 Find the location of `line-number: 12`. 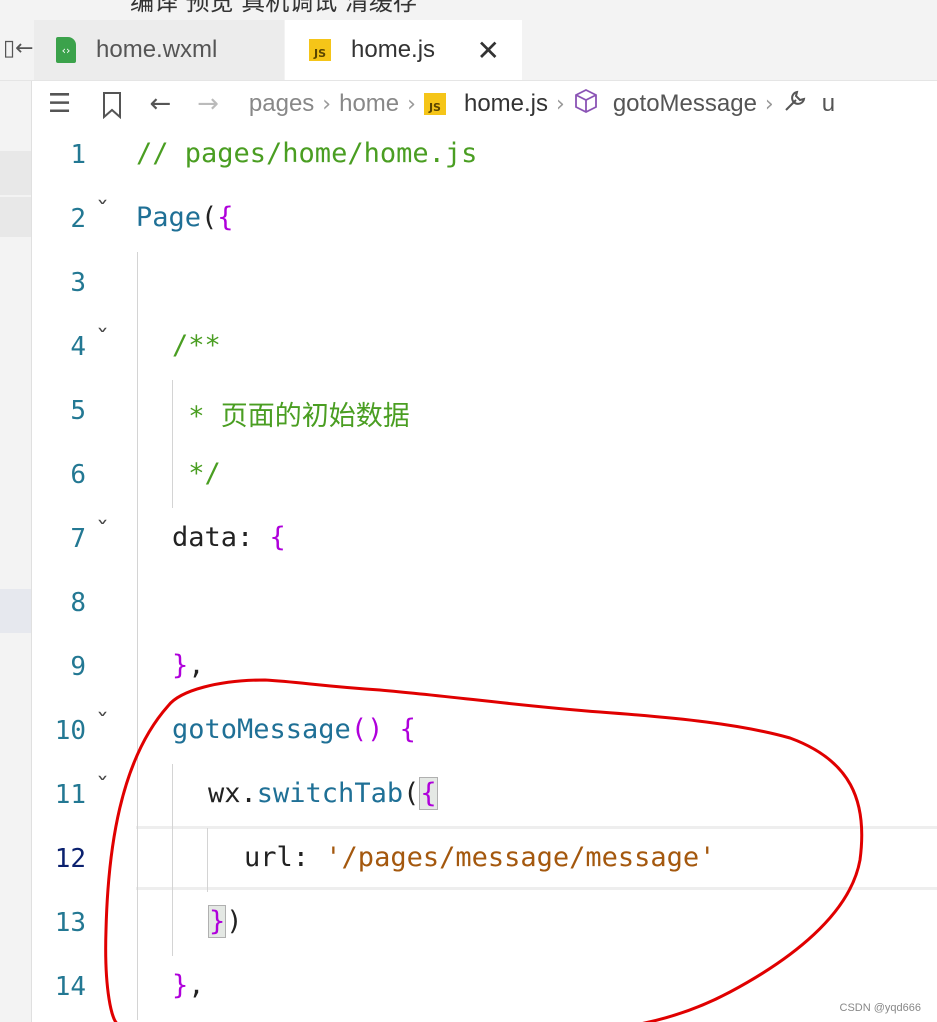

line-number: 12 is located at coordinates (70, 859).